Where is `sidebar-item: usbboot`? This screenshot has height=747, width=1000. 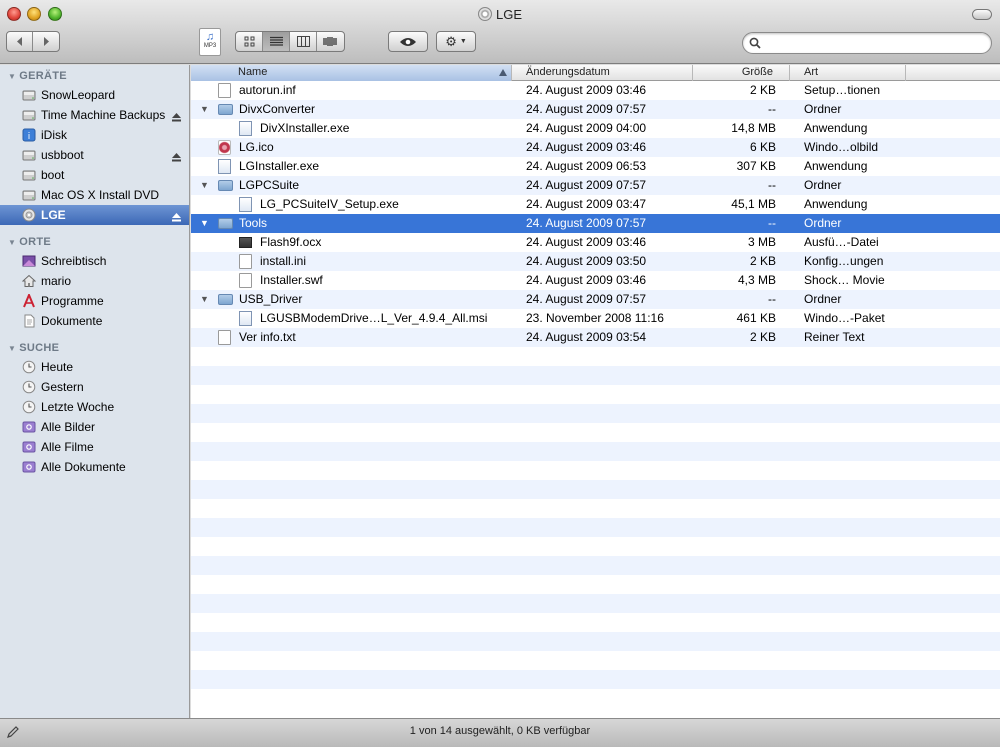
sidebar-item: usbboot is located at coordinates (94, 155).